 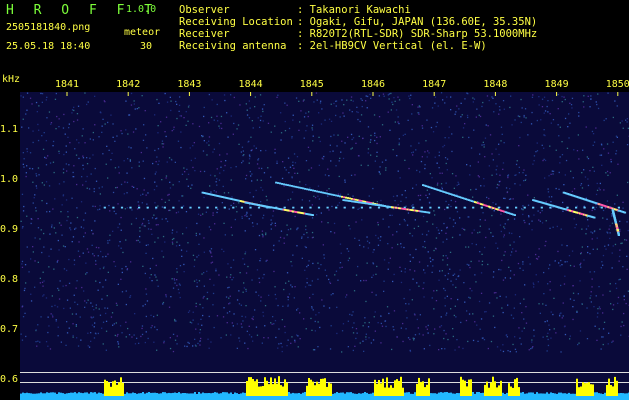 What do you see at coordinates (9, 129) in the screenshot?
I see `y-tick-label: 1.1` at bounding box center [9, 129].